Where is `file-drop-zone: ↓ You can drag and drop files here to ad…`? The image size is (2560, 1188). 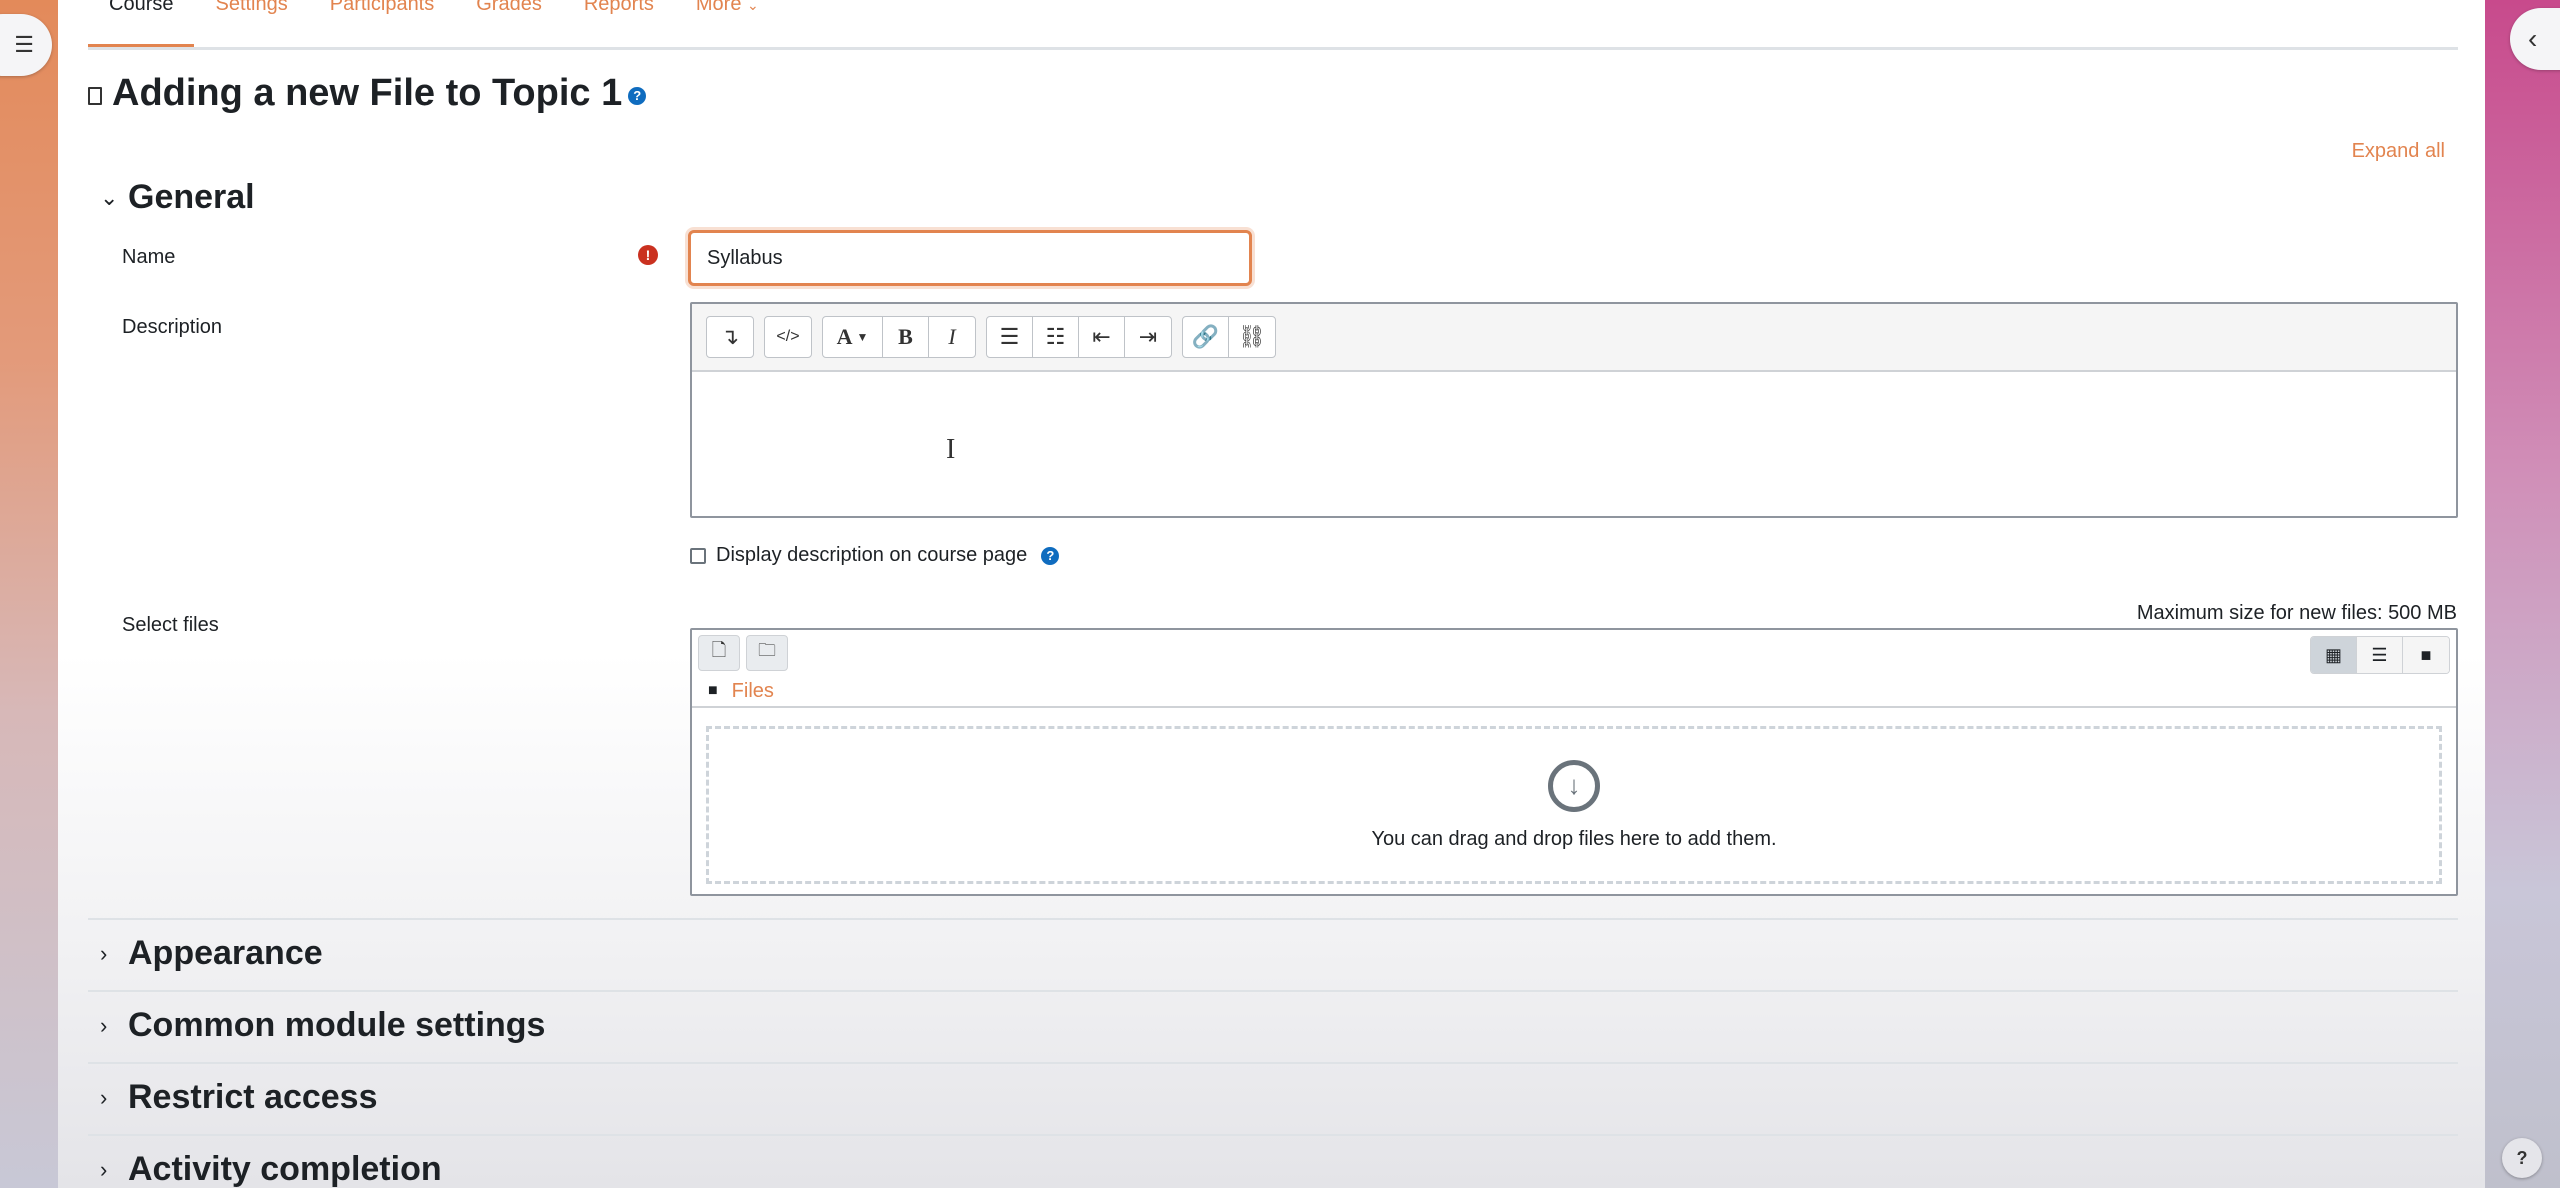
file-drop-zone: ↓ You can drag and drop files here to ad… is located at coordinates (1574, 805).